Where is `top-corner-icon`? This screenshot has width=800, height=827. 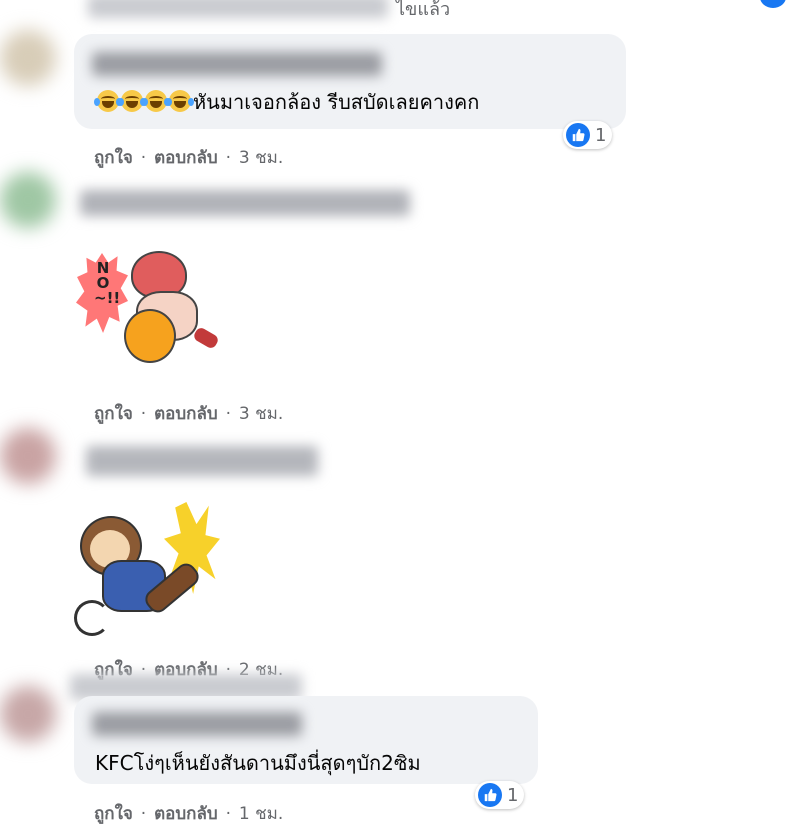 top-corner-icon is located at coordinates (773, 4).